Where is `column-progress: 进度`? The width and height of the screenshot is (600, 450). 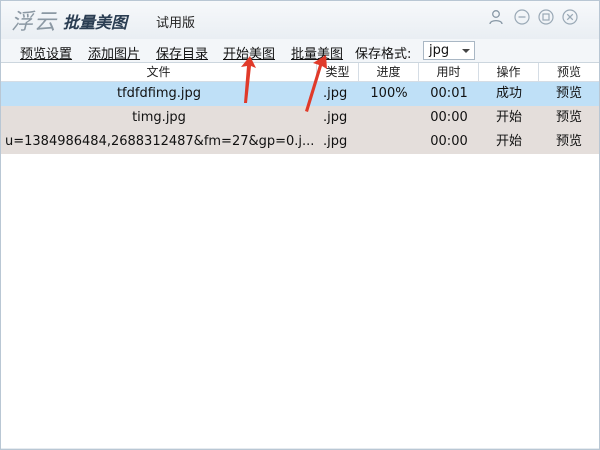 column-progress: 进度 is located at coordinates (389, 72).